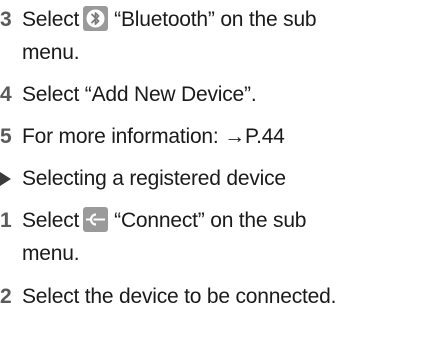 Image resolution: width=423 pixels, height=345 pixels. What do you see at coordinates (6, 220) in the screenshot?
I see `step-number: 1` at bounding box center [6, 220].